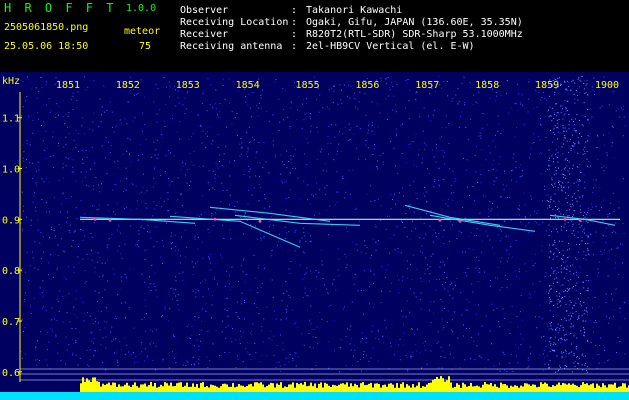 This screenshot has width=629, height=400. I want to click on info-label-receiver: Receiver, so click(204, 34).